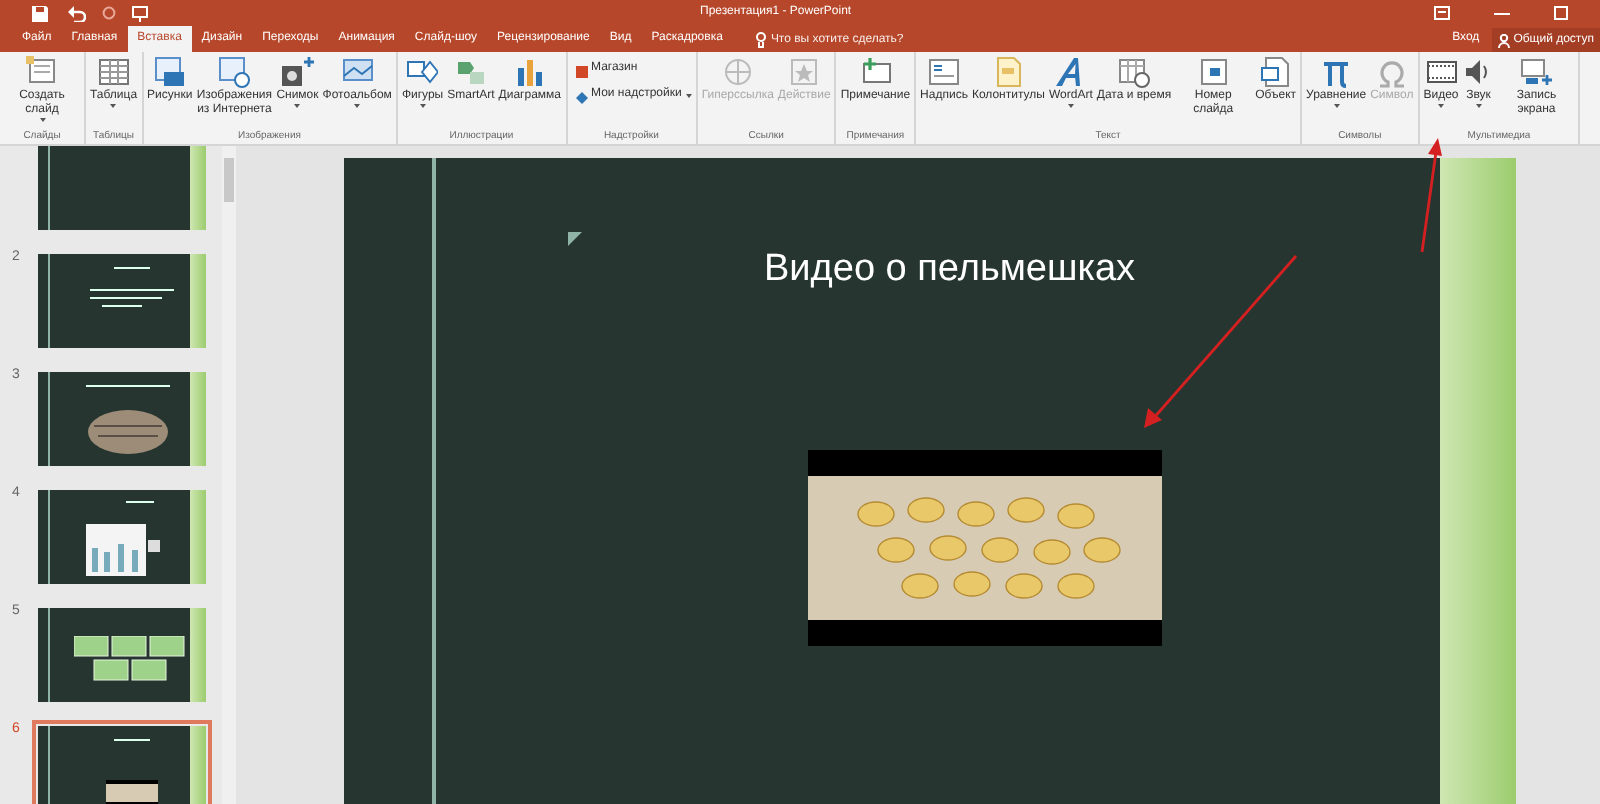 Image resolution: width=1600 pixels, height=804 pixels. Describe the element at coordinates (579, 69) in the screenshot. I see `store-icon` at that location.